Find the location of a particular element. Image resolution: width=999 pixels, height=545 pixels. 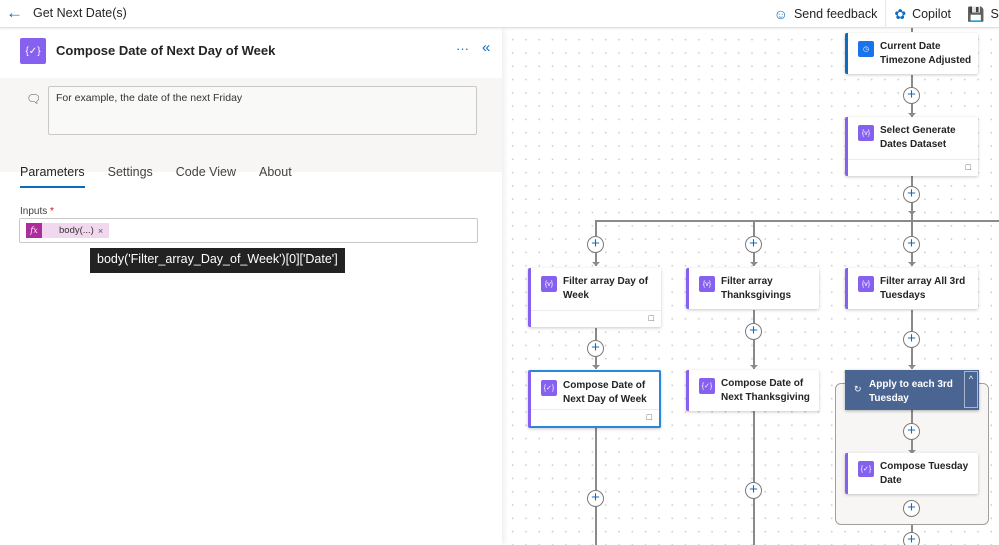

tab-code-view: Code View is located at coordinates (206, 176).